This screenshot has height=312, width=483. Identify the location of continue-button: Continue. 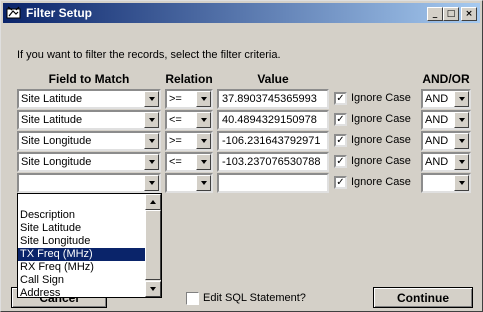
(423, 297).